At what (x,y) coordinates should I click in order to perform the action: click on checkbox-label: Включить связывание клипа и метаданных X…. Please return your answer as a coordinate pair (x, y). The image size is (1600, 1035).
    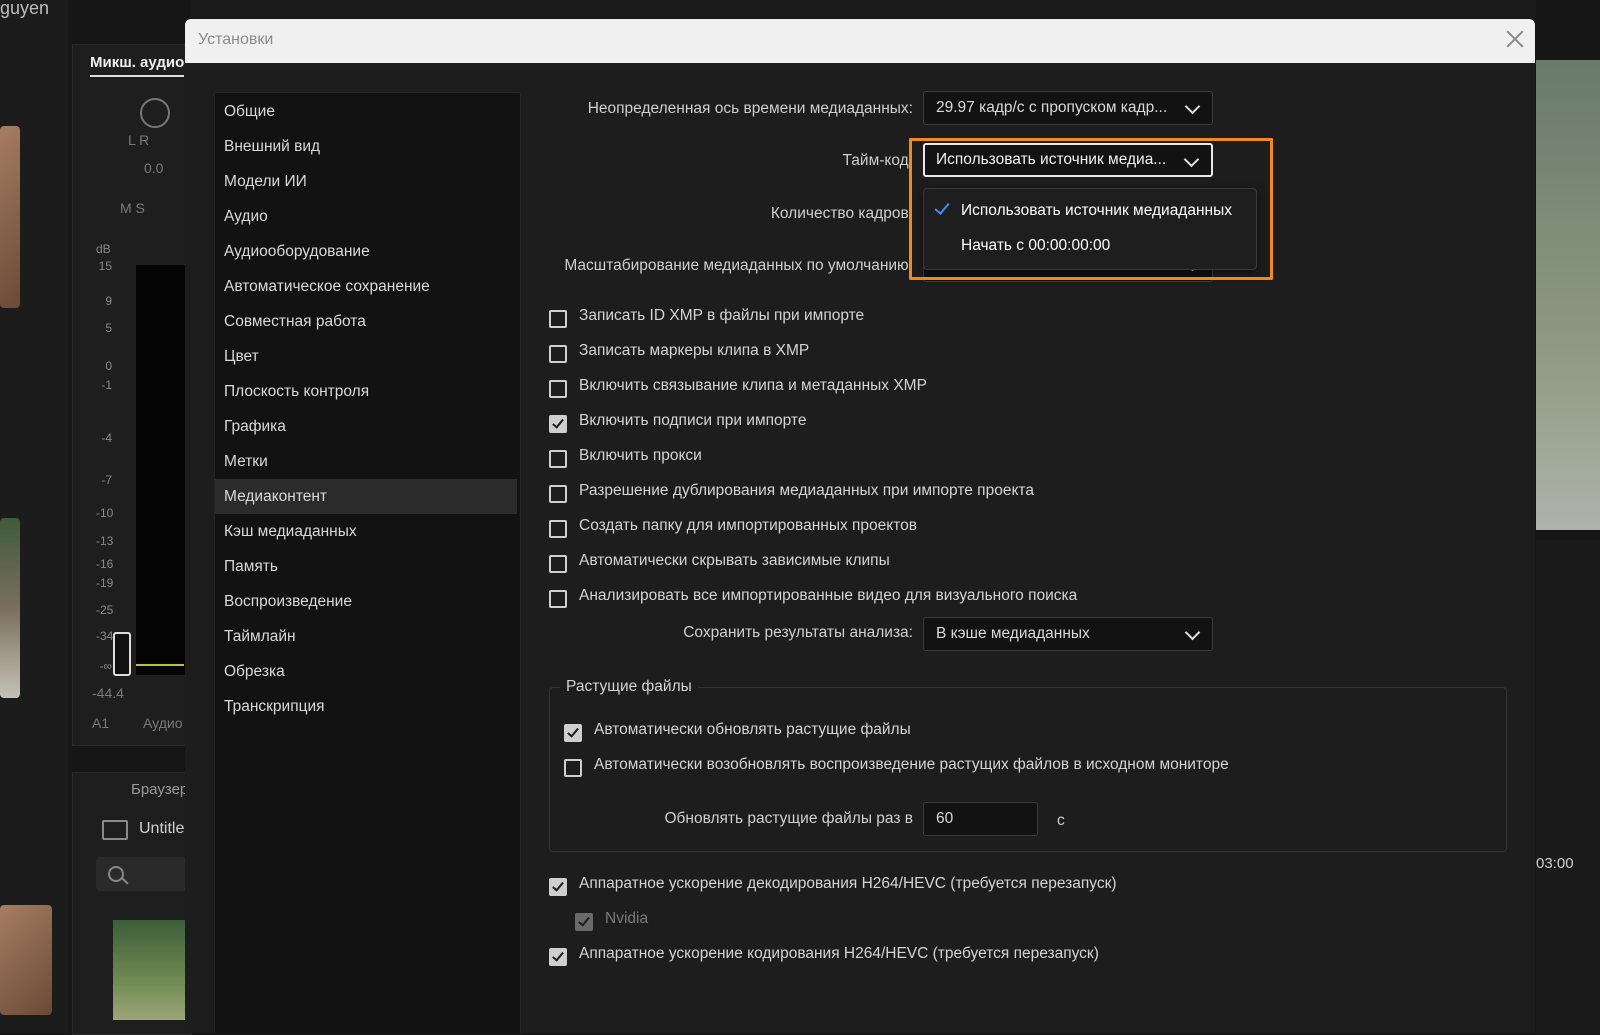
    Looking at the image, I should click on (753, 385).